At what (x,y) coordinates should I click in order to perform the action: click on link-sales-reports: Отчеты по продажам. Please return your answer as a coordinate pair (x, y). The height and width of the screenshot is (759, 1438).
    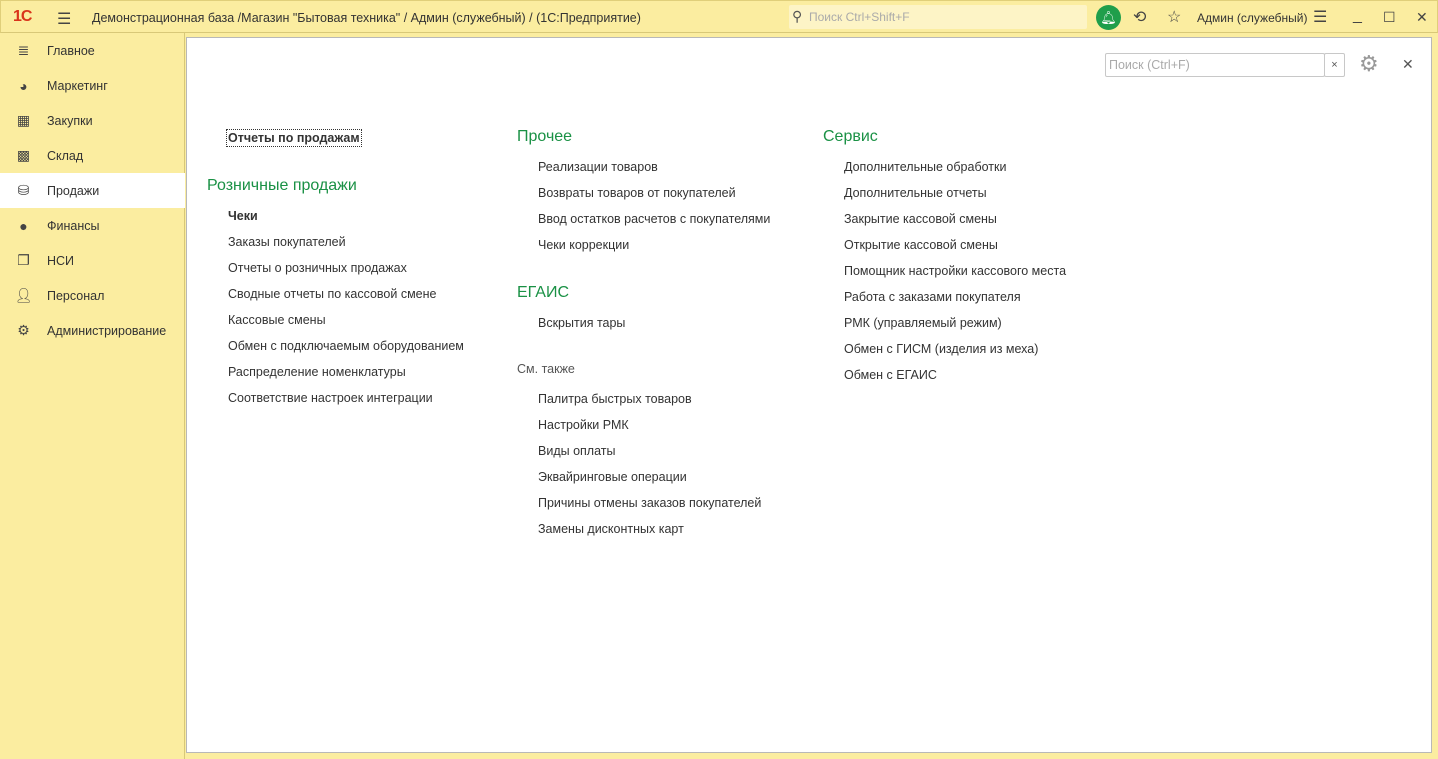
    Looking at the image, I should click on (294, 138).